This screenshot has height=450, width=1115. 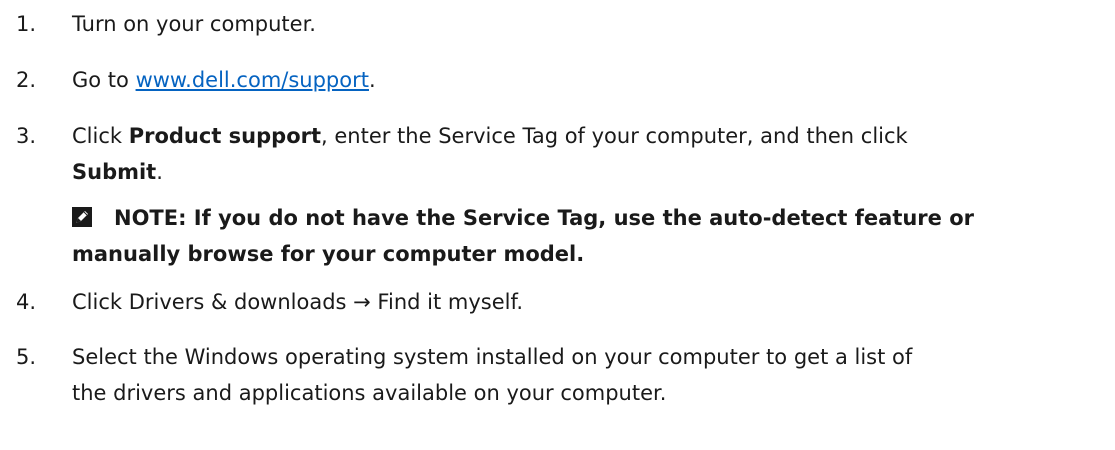 What do you see at coordinates (159, 172) in the screenshot?
I see `step-3-text-3: .` at bounding box center [159, 172].